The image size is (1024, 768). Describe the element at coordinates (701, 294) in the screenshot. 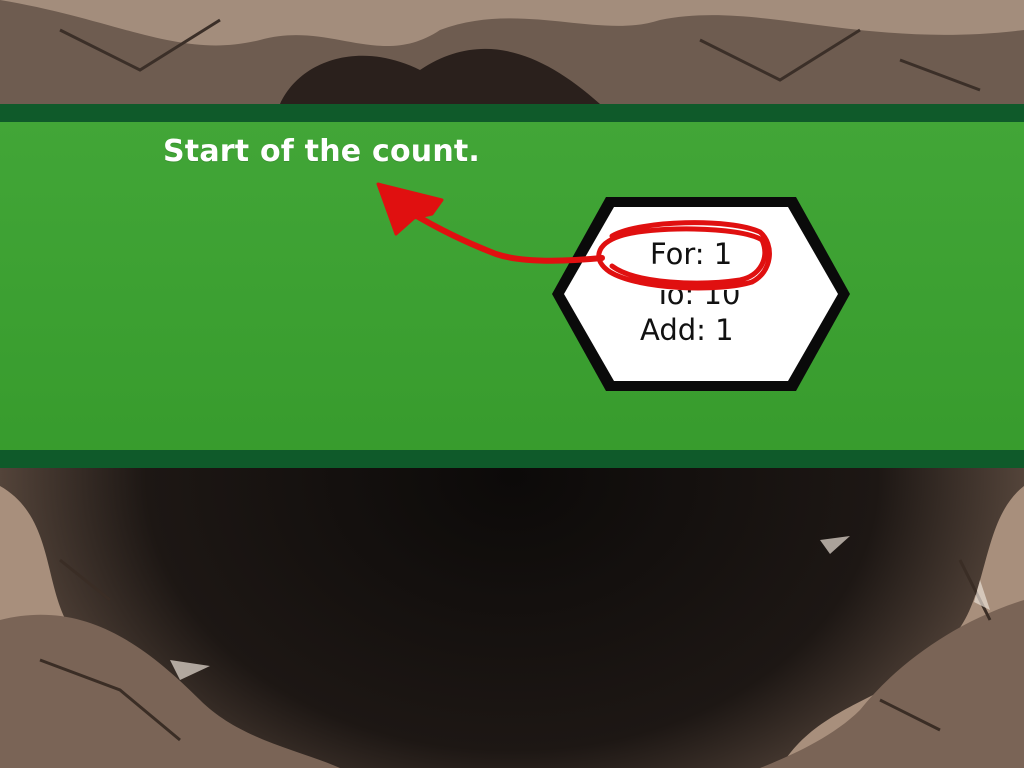

I see `for-loop-block: For: 1 To: 10 Add: 1` at that location.